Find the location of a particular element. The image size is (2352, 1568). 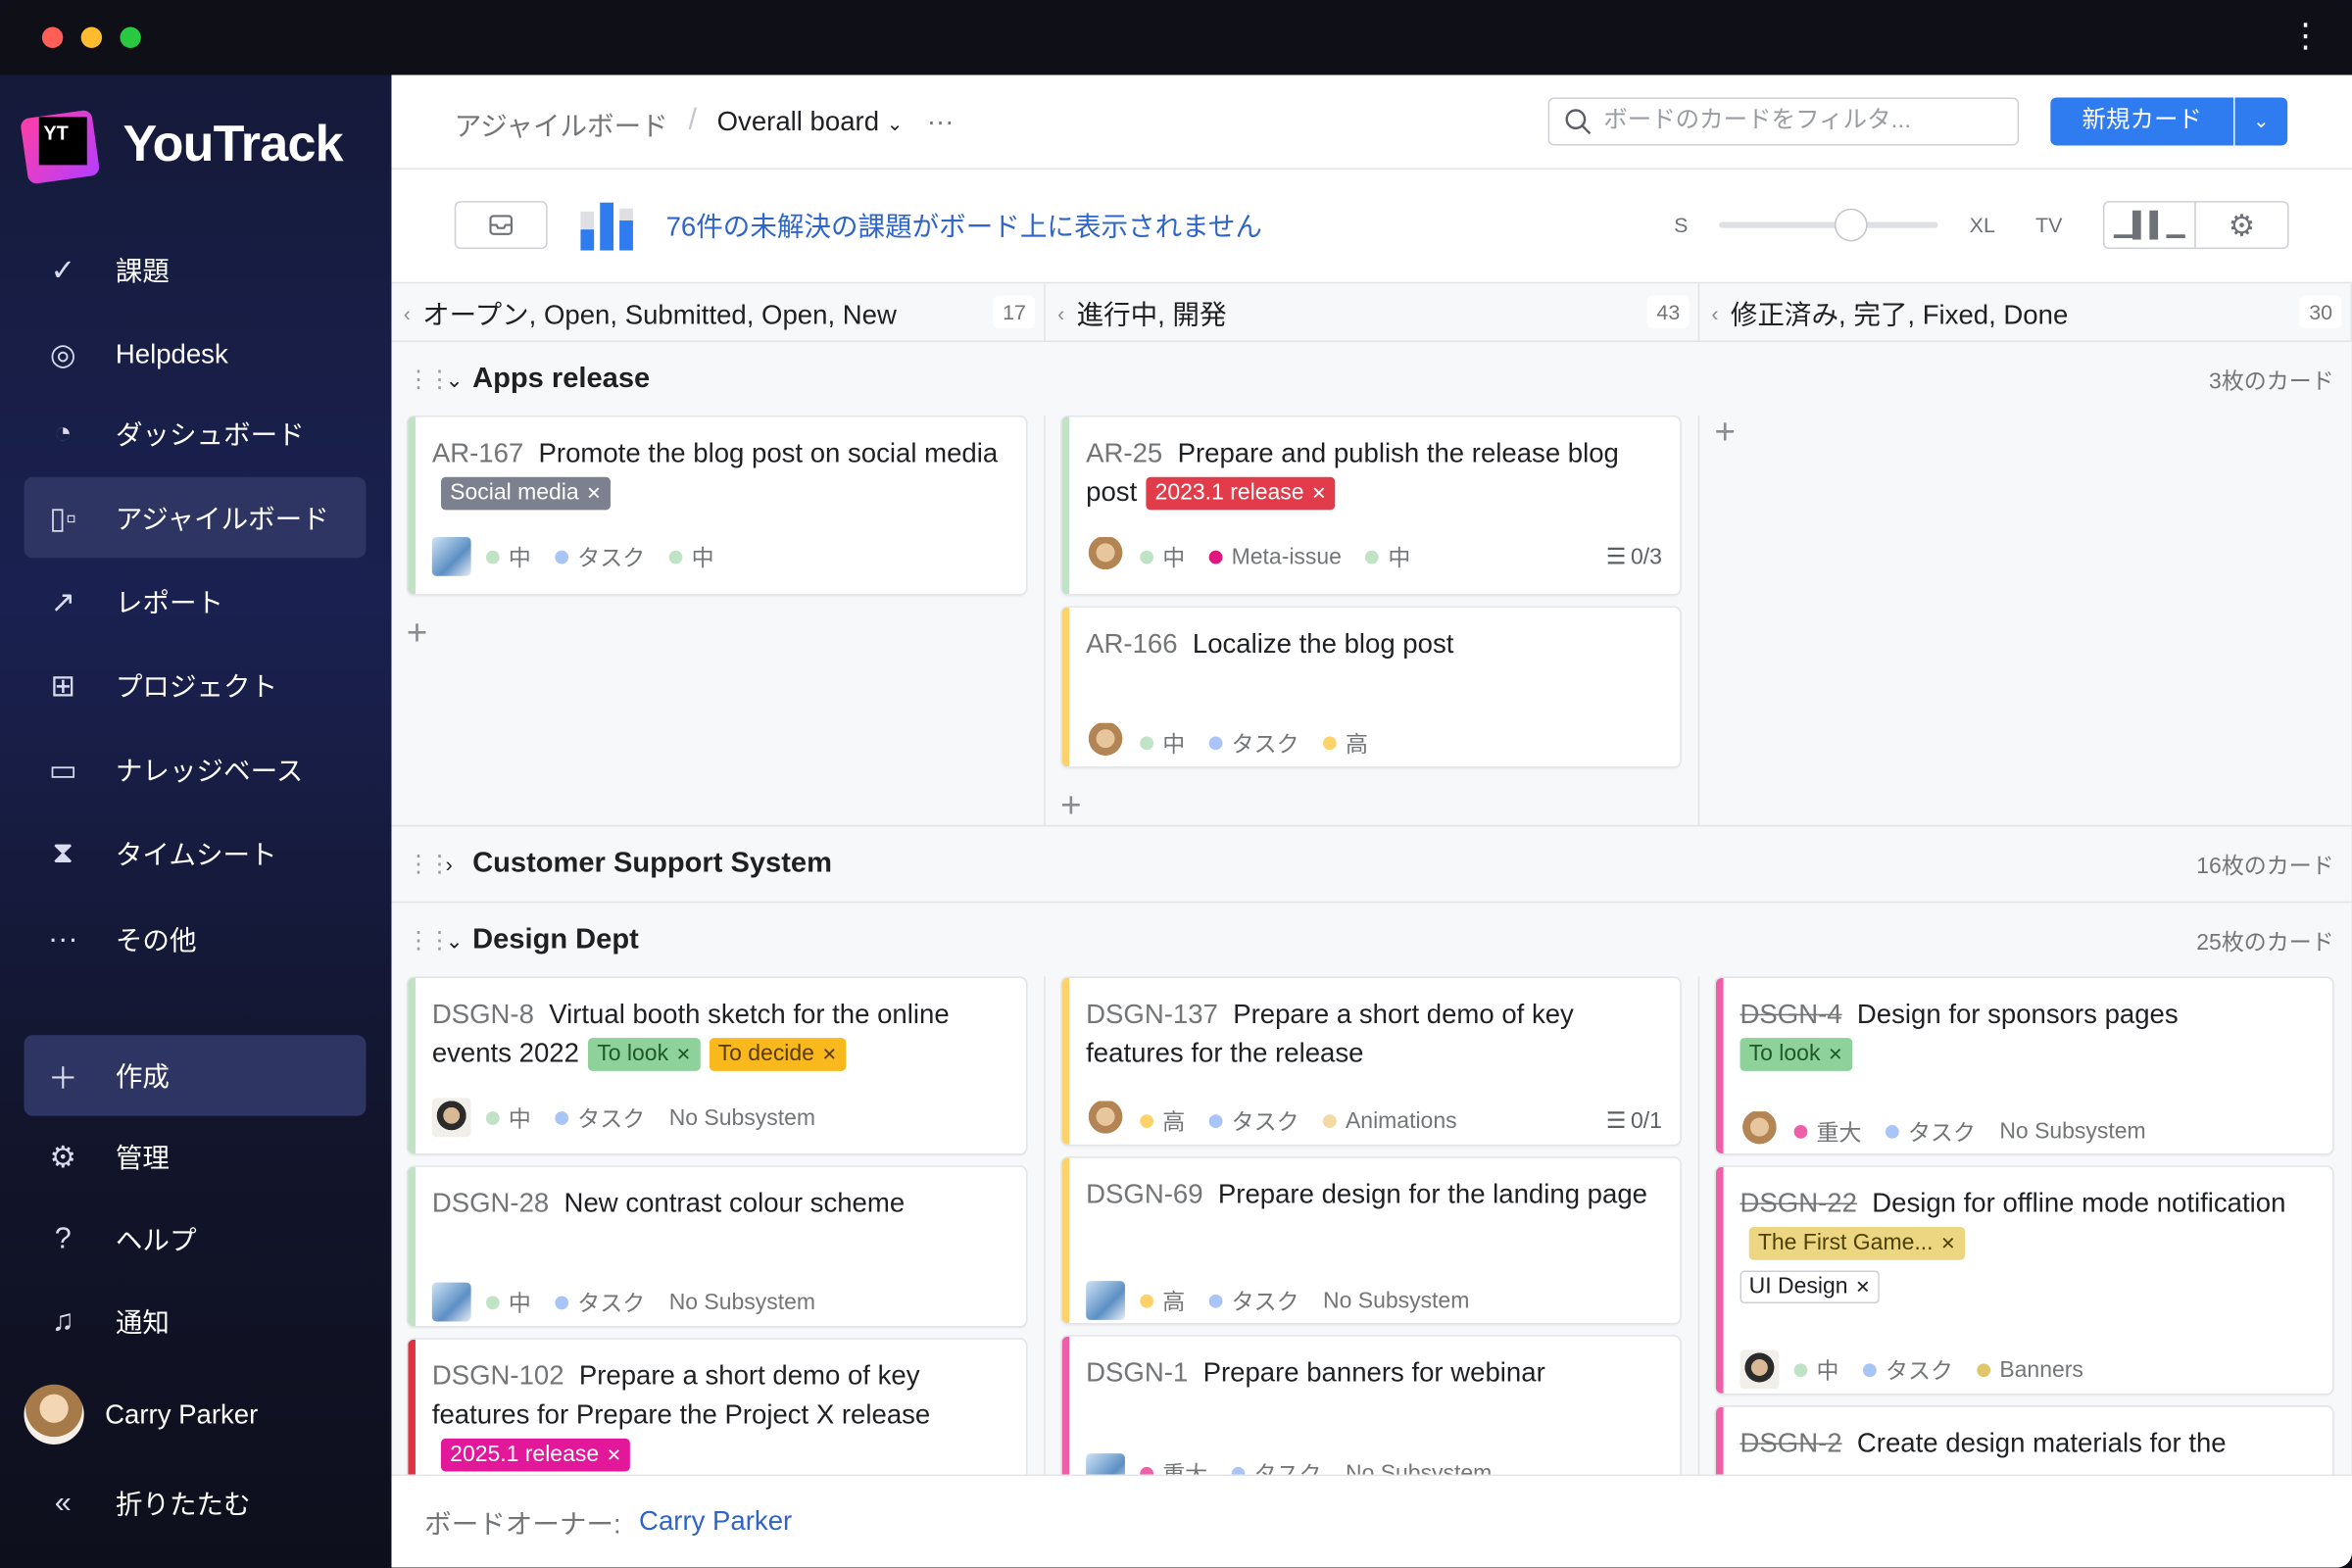

sidebar-item-4: ↗ レポート is located at coordinates (195, 601).